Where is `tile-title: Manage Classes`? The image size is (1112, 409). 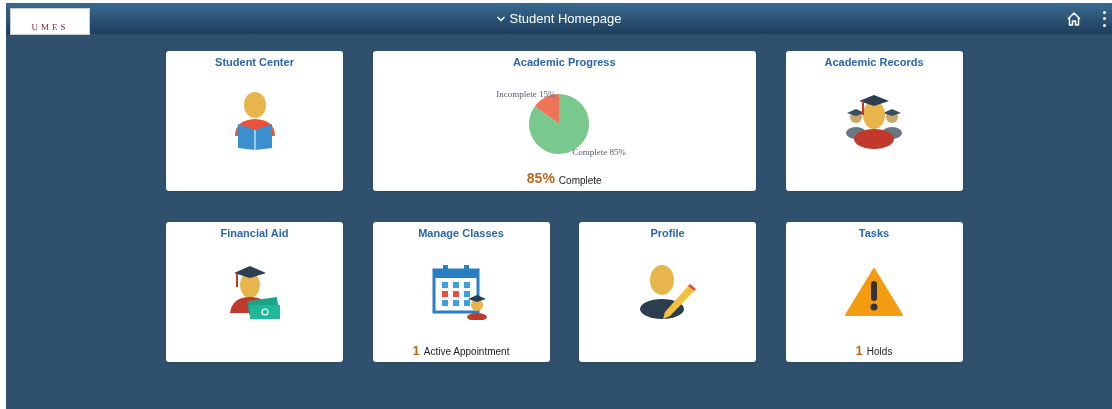
tile-title: Manage Classes is located at coordinates (461, 233).